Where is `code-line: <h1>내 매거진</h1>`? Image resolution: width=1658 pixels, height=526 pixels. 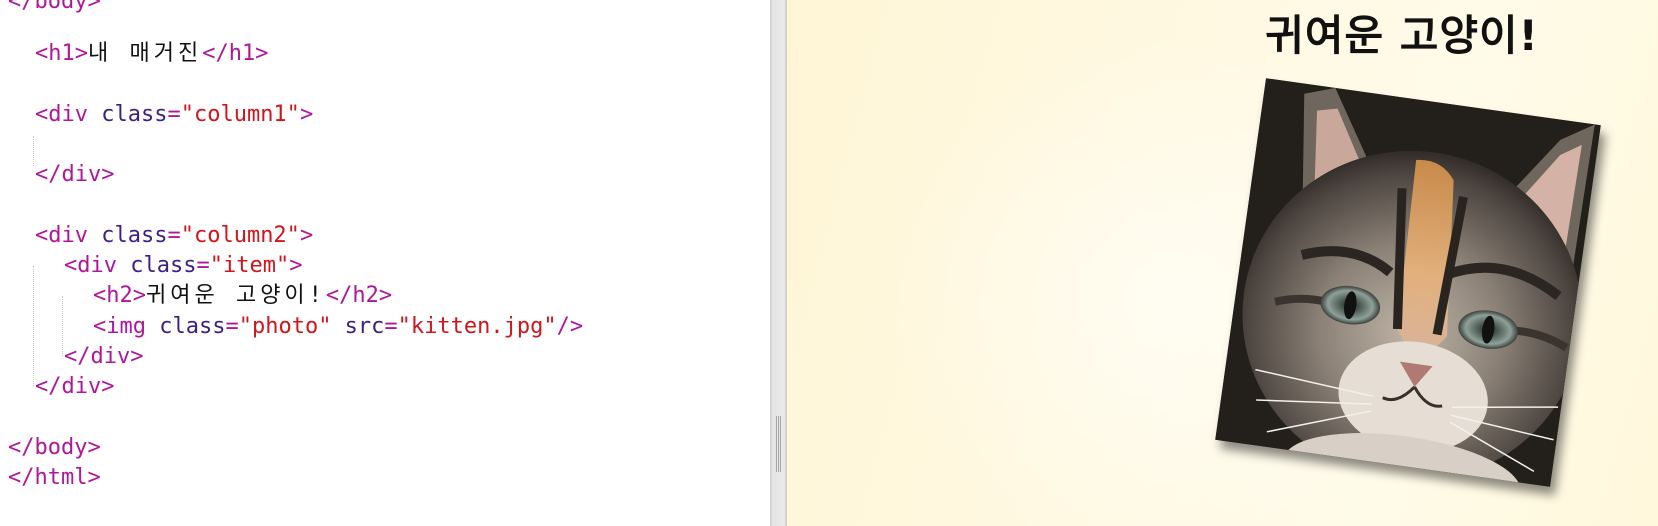 code-line: <h1>내 매거진</h1> is located at coordinates (151, 54).